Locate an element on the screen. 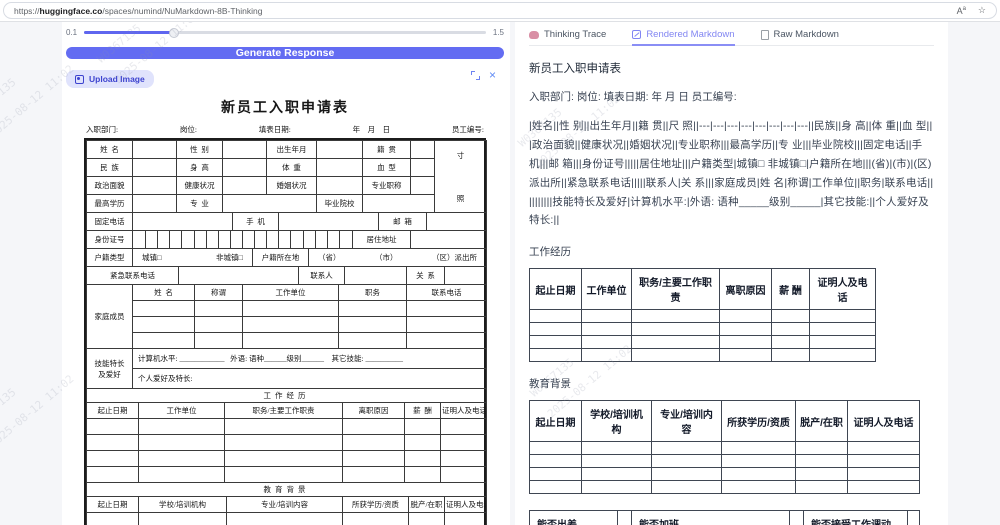  form-label: 最高学历 is located at coordinates (109, 203).